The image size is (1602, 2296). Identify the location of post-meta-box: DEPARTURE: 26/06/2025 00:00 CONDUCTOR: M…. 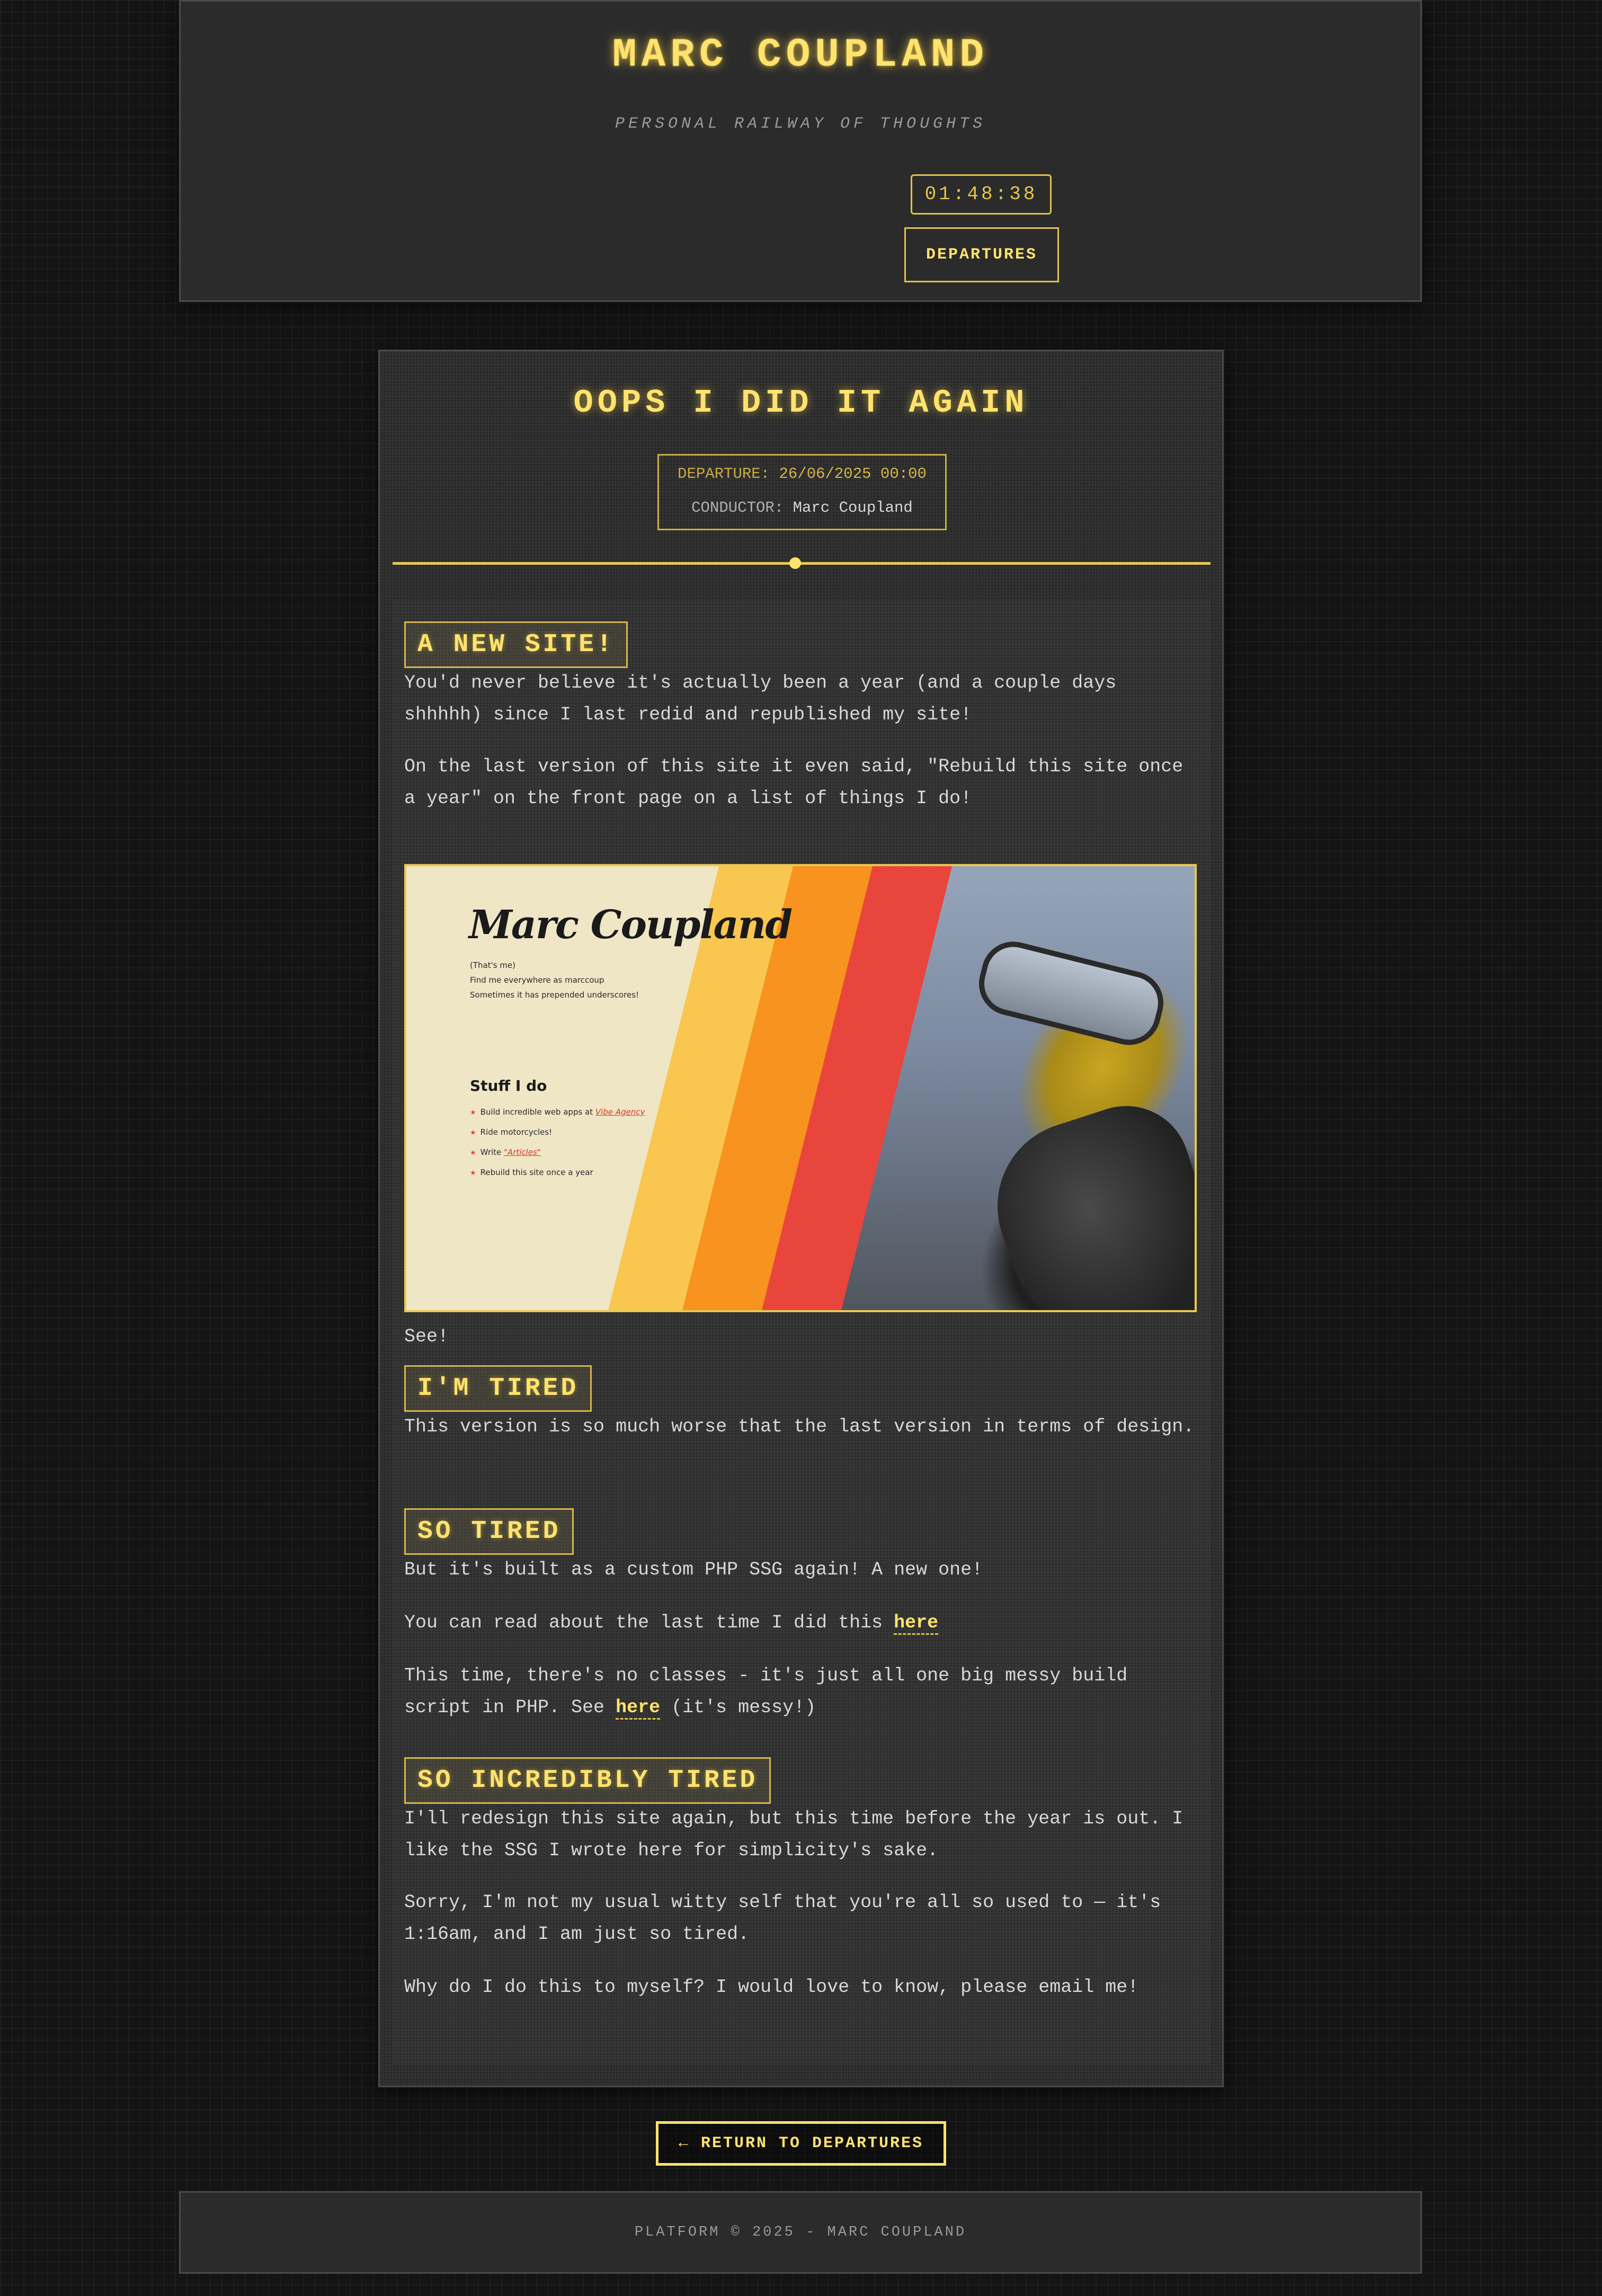
(802, 492).